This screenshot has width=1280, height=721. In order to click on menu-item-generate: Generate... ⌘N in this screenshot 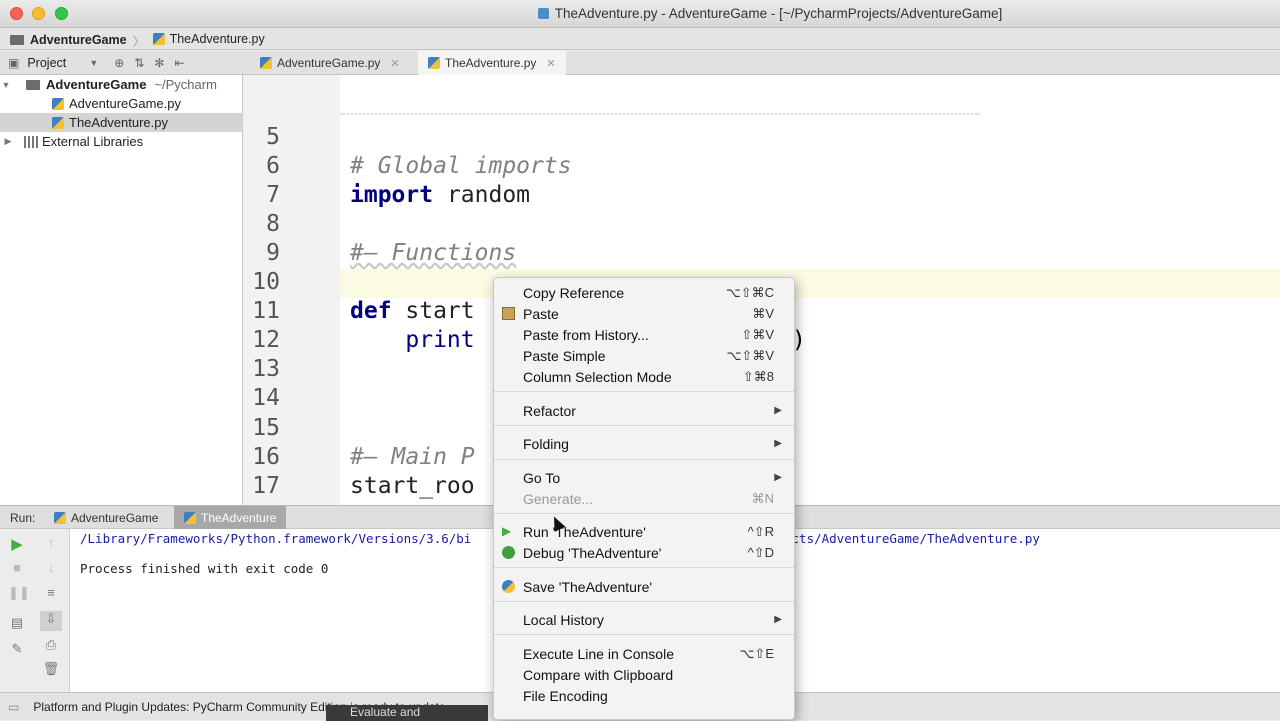, I will do `click(644, 498)`.